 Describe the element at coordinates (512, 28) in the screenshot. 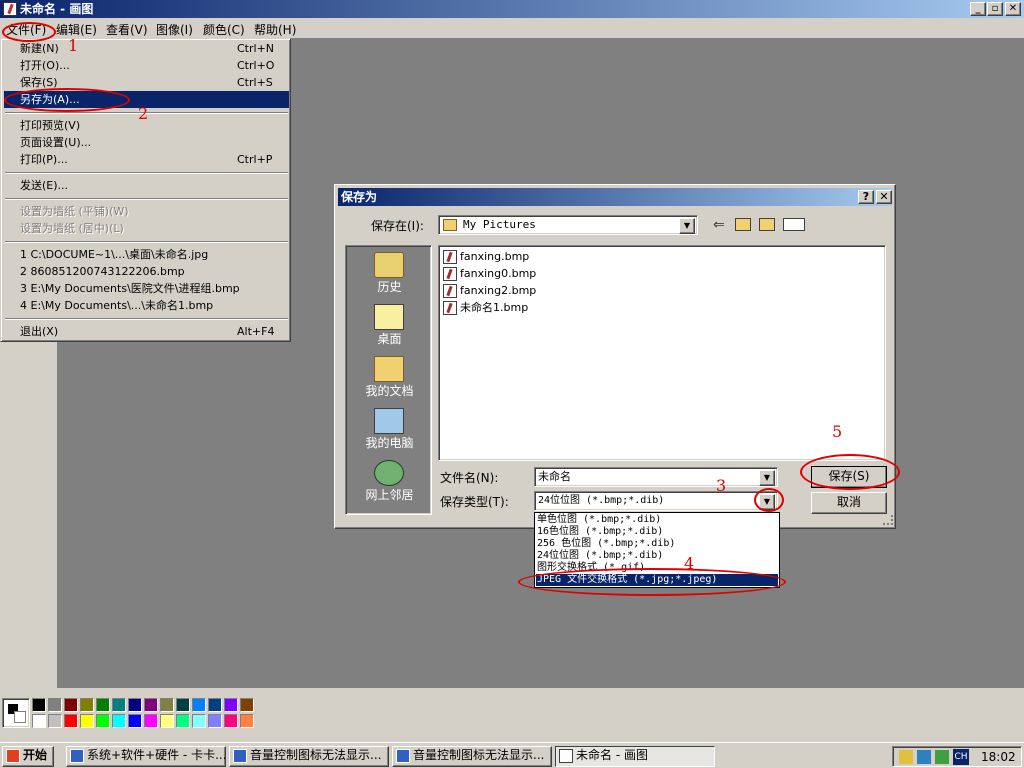

I see `menu-bar: 文件(F) 编辑(E) 查看(V) 图像(I) 颜色(C) 帮助(H)` at that location.